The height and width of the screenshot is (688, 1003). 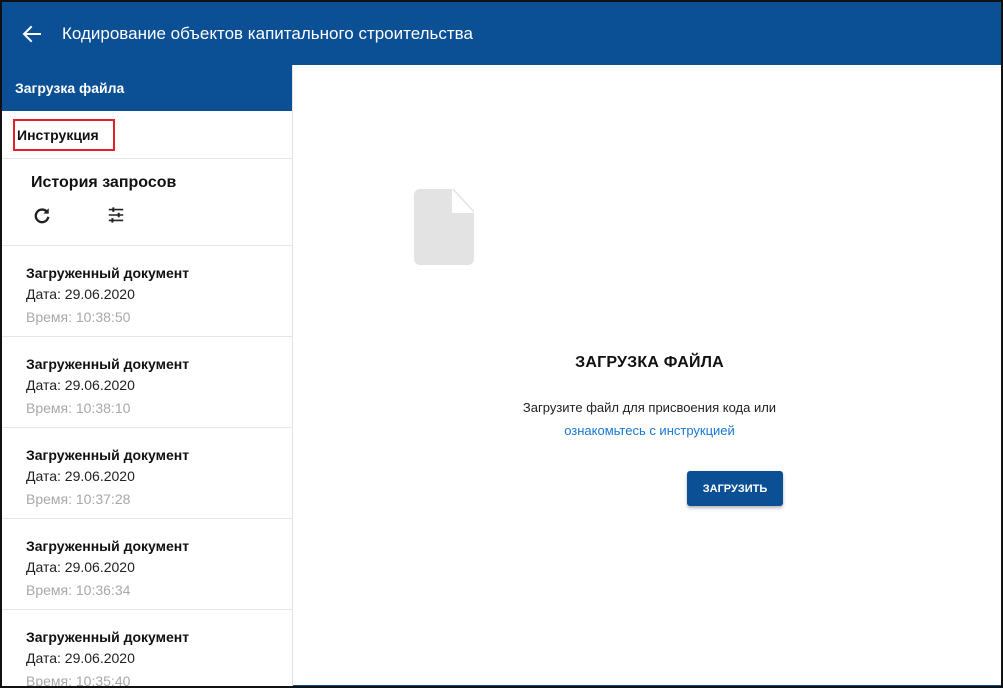 What do you see at coordinates (78, 317) in the screenshot?
I see `document-time: Время: 10:38:50` at bounding box center [78, 317].